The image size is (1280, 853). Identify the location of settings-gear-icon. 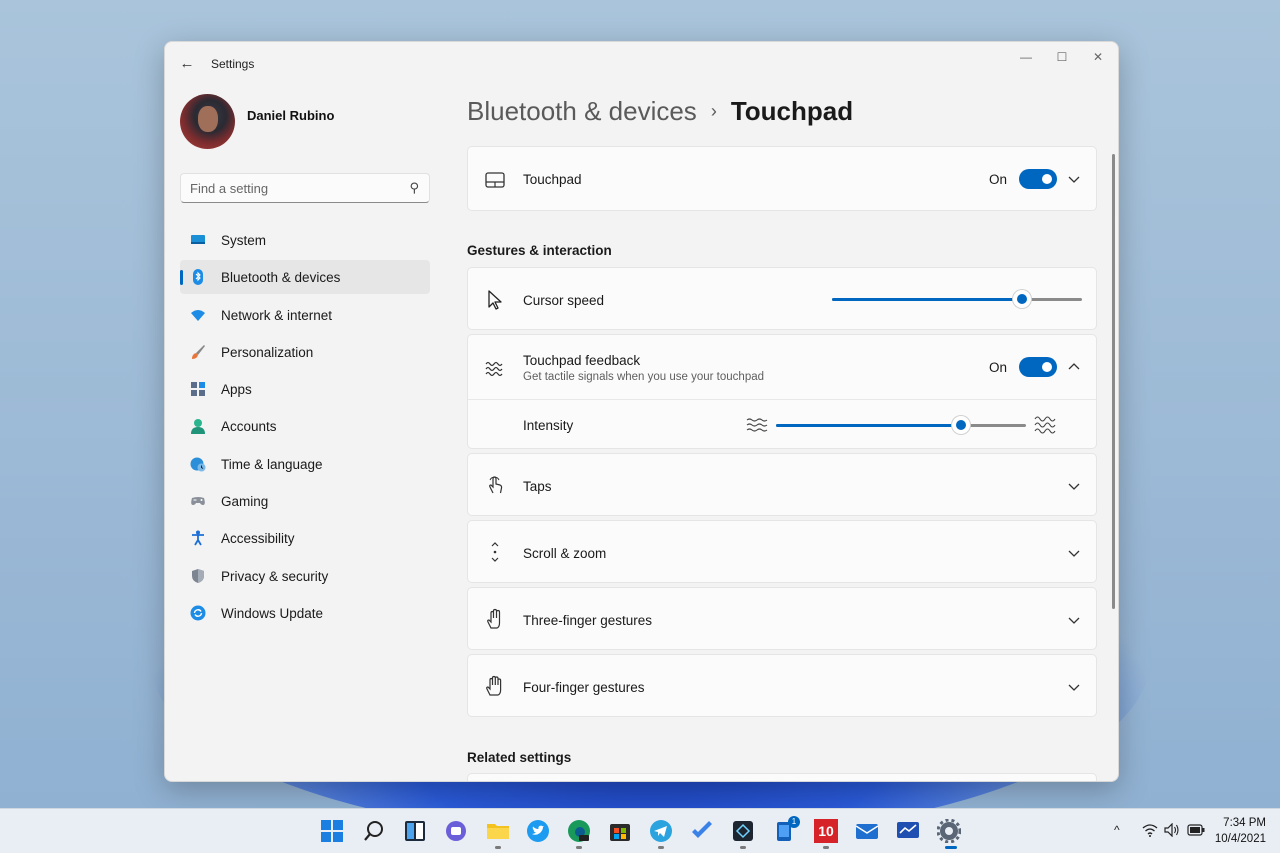
(949, 831).